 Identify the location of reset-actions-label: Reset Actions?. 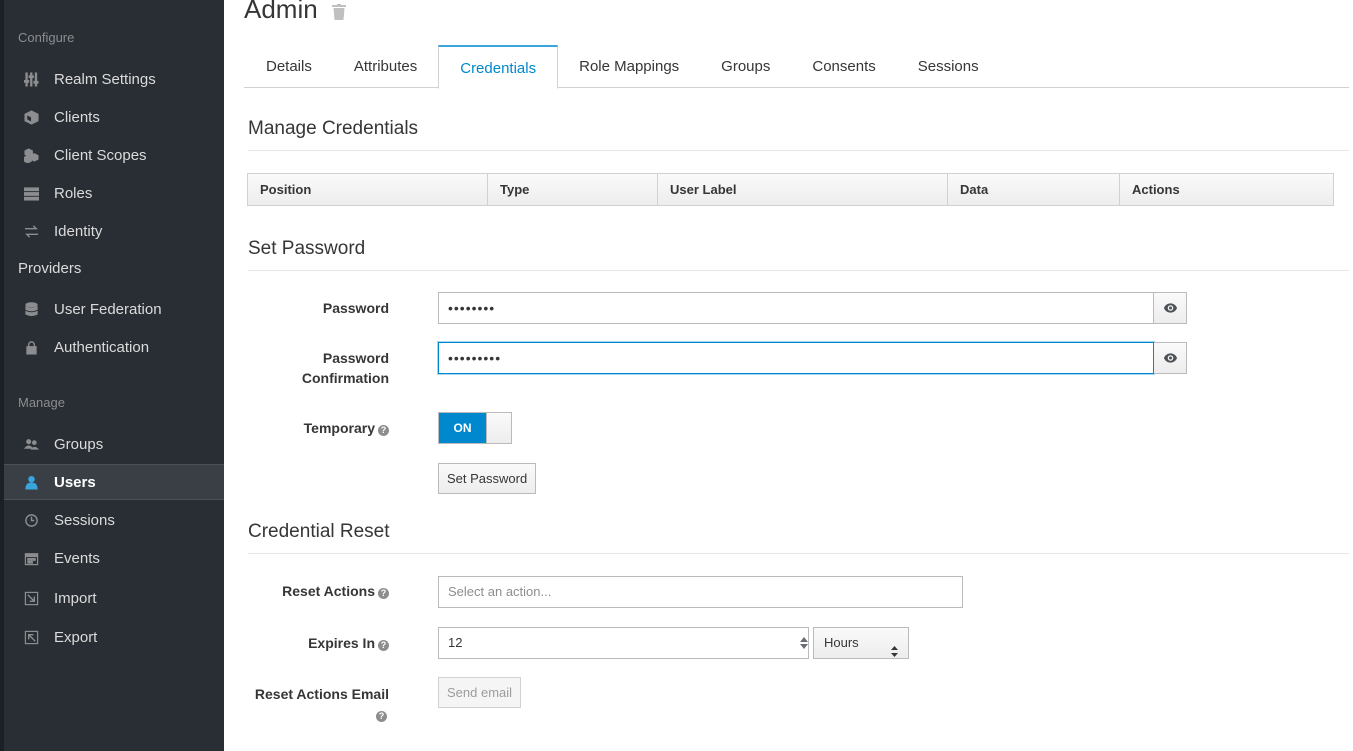
(319, 591).